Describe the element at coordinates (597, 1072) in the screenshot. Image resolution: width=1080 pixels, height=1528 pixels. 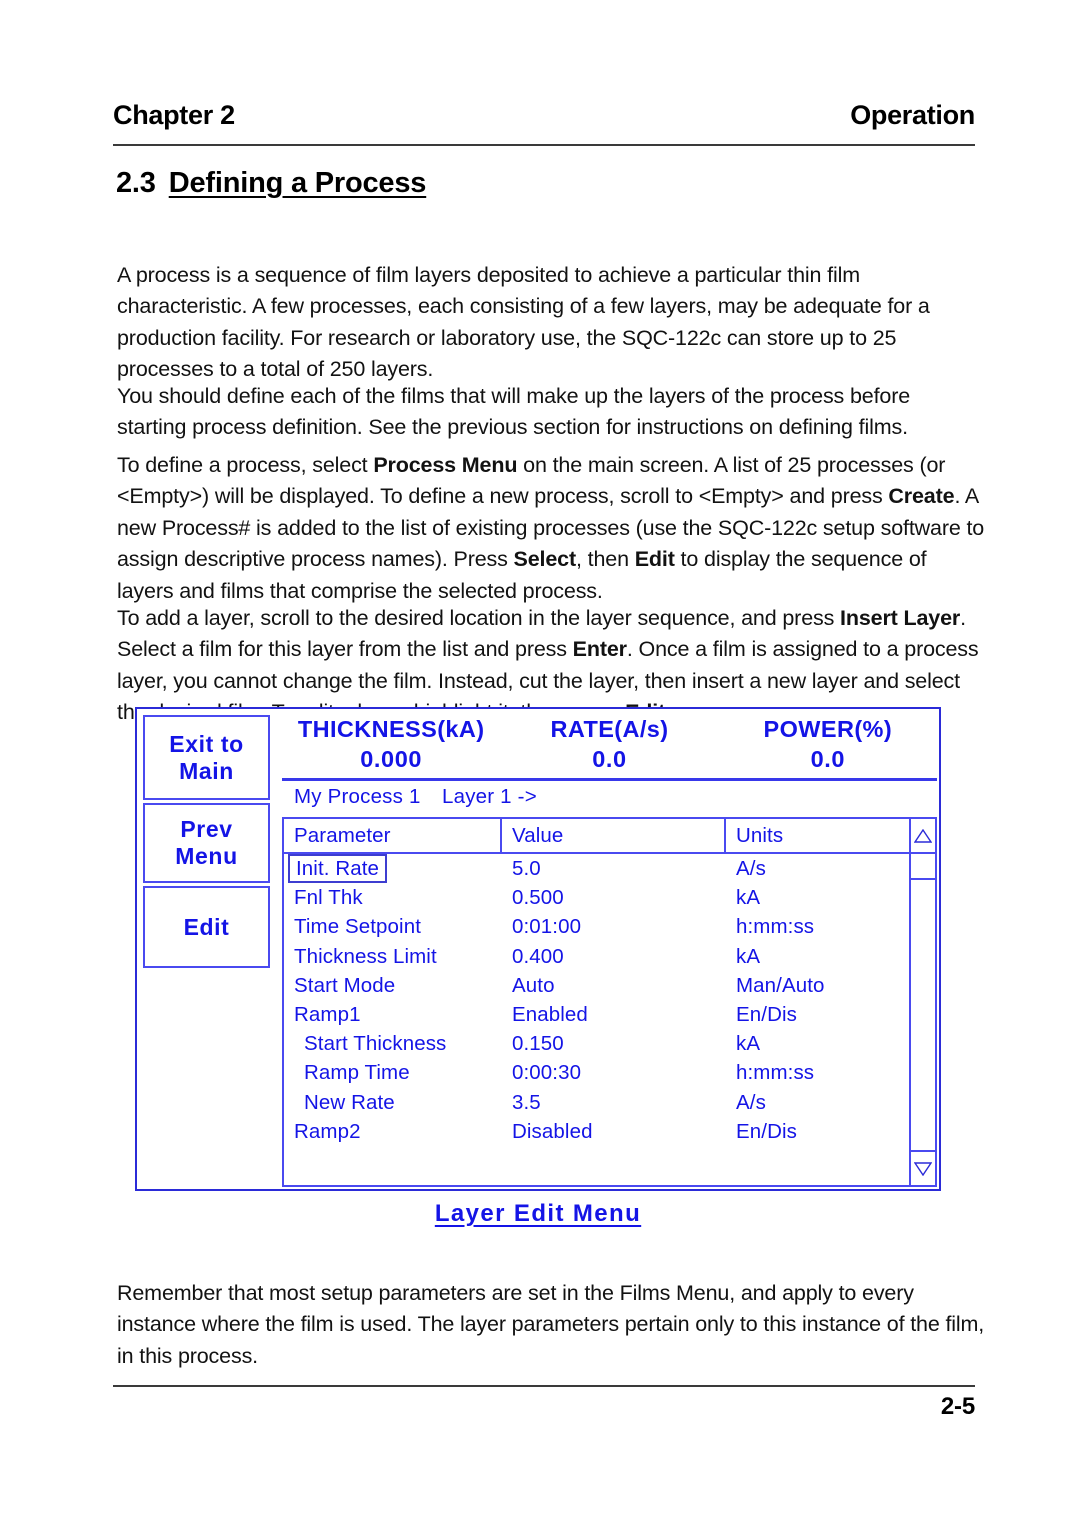
I see `table-row: Ramp Time 0:00:30 h:mm:ss` at that location.